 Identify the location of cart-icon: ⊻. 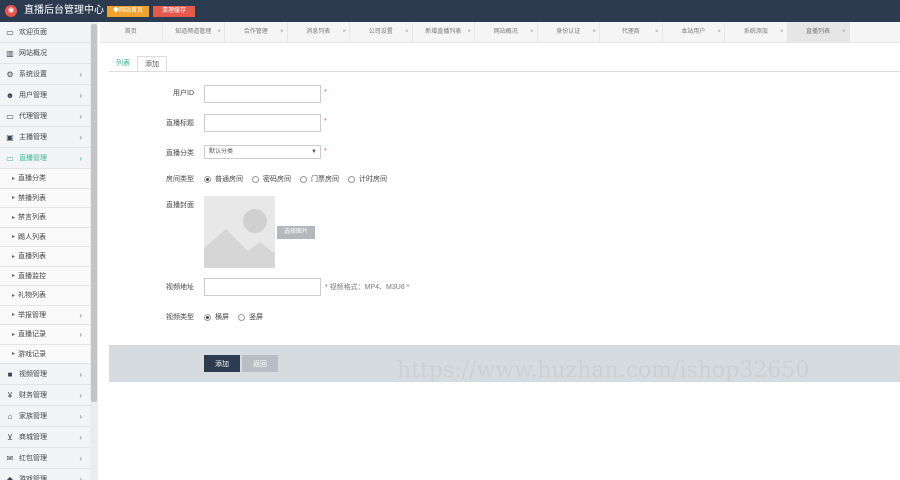
(10, 437).